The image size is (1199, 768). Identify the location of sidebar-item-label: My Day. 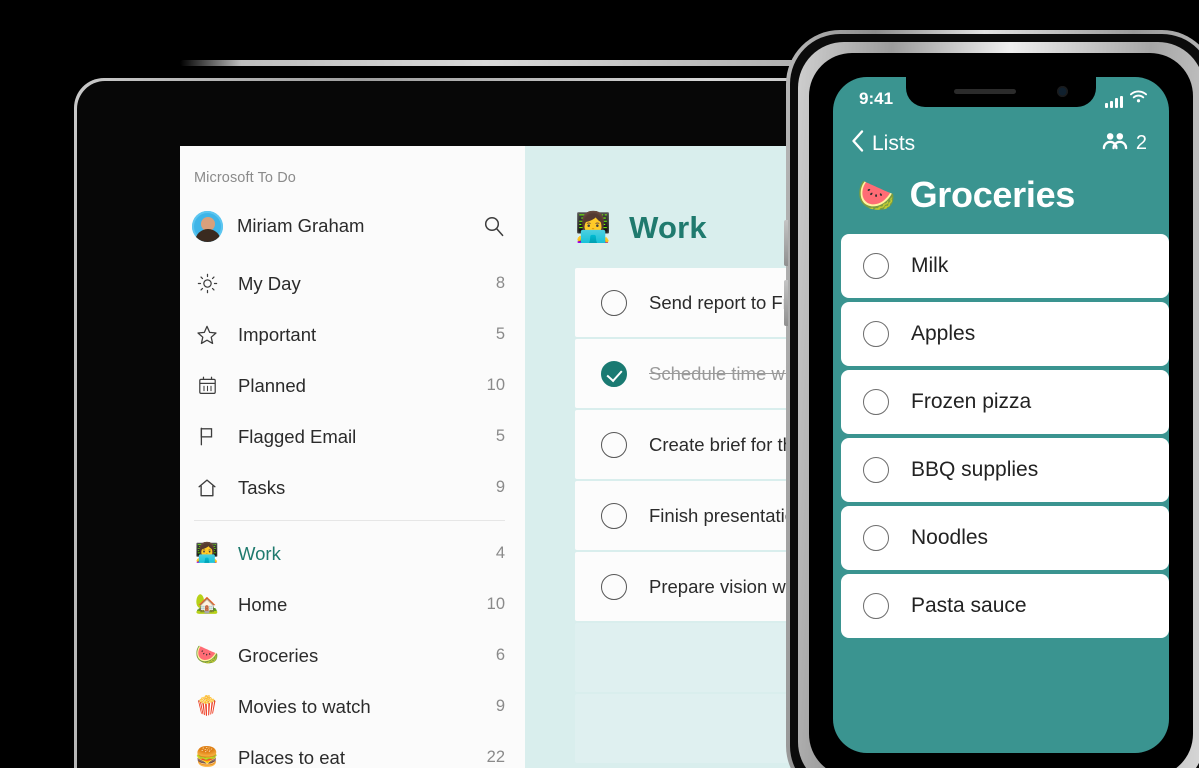
(269, 283).